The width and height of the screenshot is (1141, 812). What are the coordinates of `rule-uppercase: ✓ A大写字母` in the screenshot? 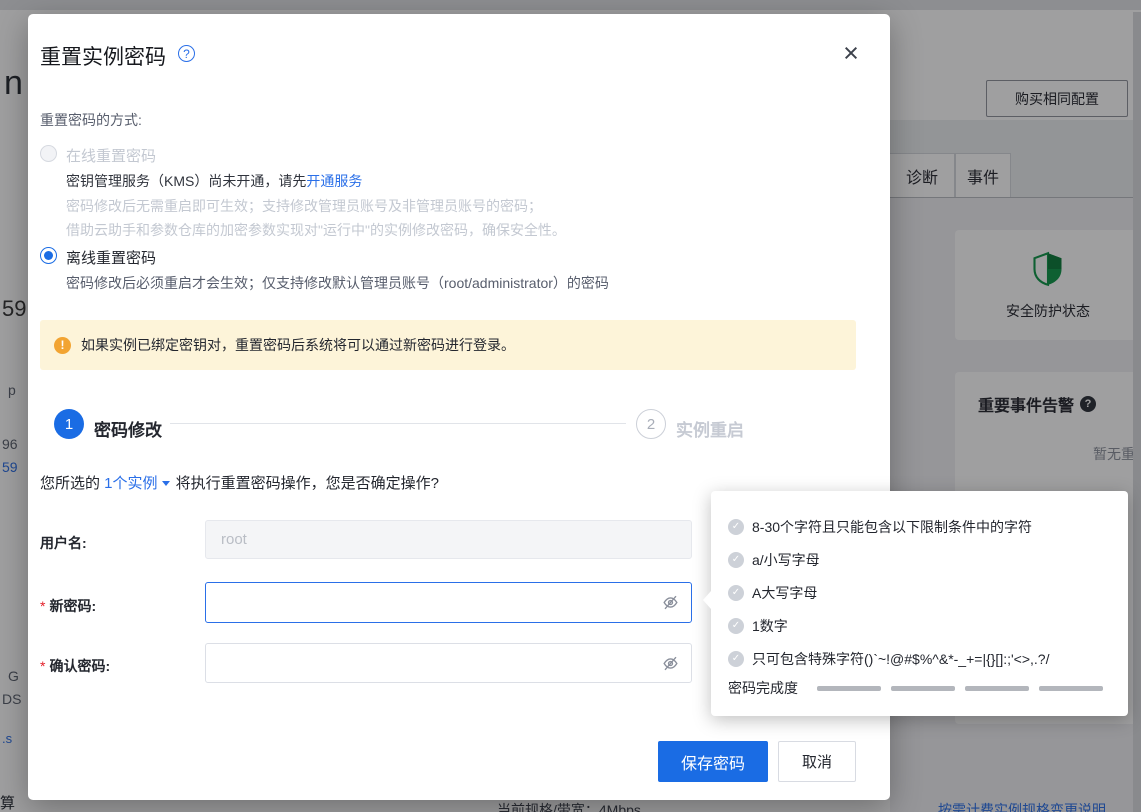 It's located at (921, 592).